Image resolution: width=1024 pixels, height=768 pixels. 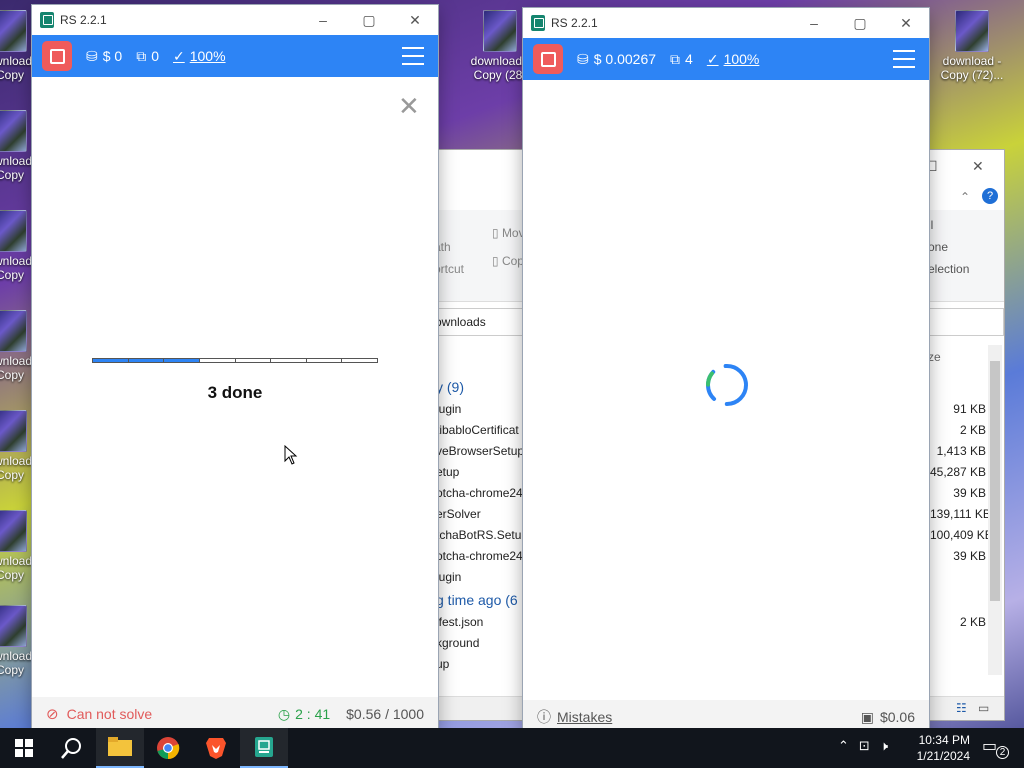 What do you see at coordinates (574, 717) in the screenshot?
I see `mistakes-link: ⓘ Mistakes` at bounding box center [574, 717].